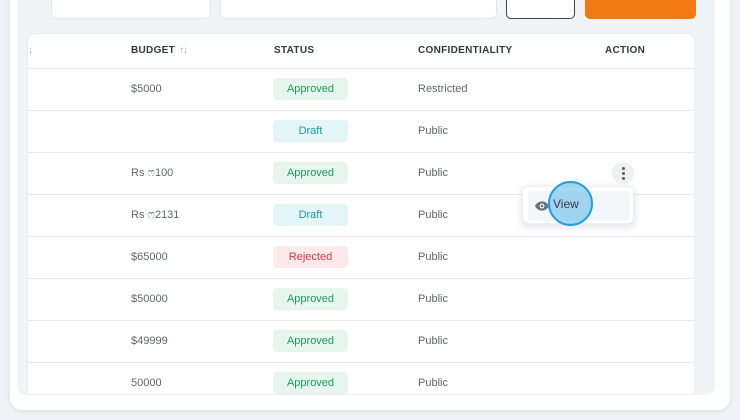  What do you see at coordinates (361, 342) in the screenshot?
I see `table-row: $49999 Approved Public` at bounding box center [361, 342].